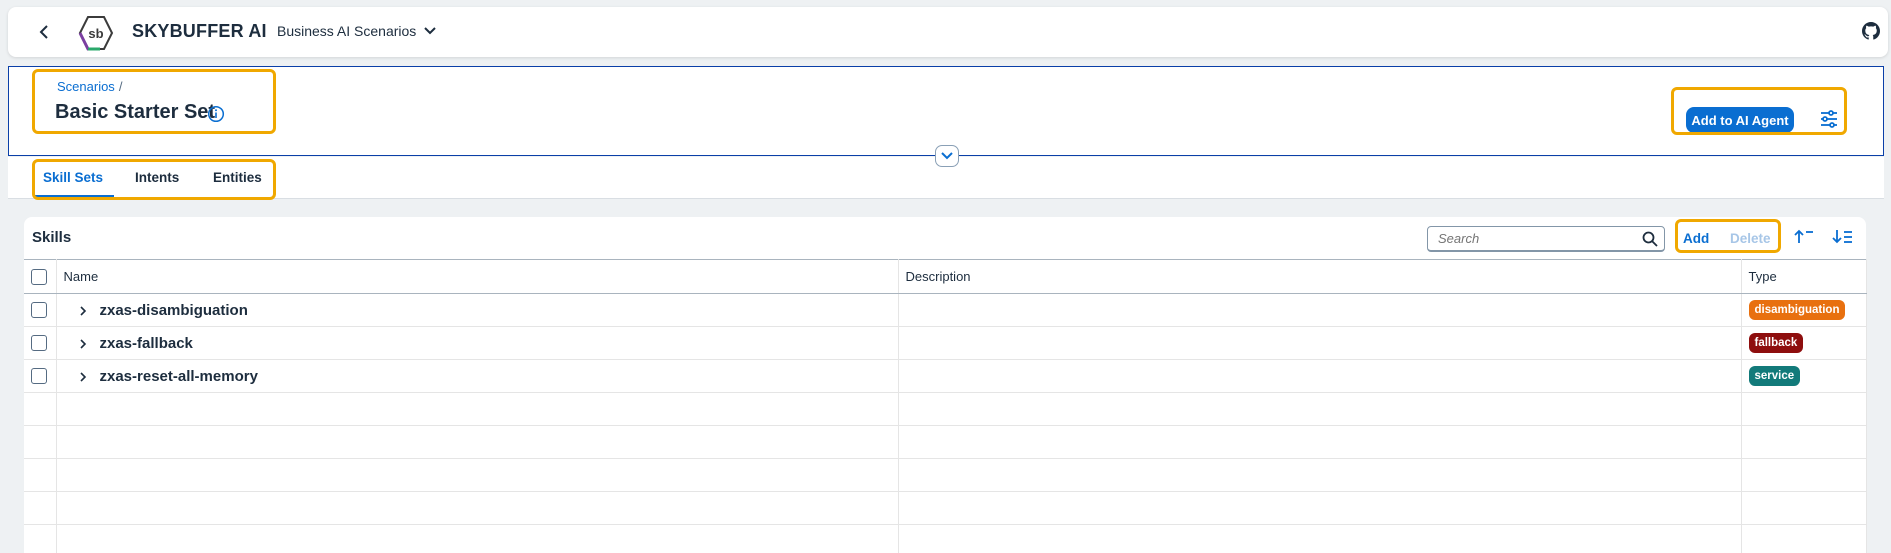  What do you see at coordinates (1797, 310) in the screenshot?
I see `type-badge: disambiguation` at bounding box center [1797, 310].